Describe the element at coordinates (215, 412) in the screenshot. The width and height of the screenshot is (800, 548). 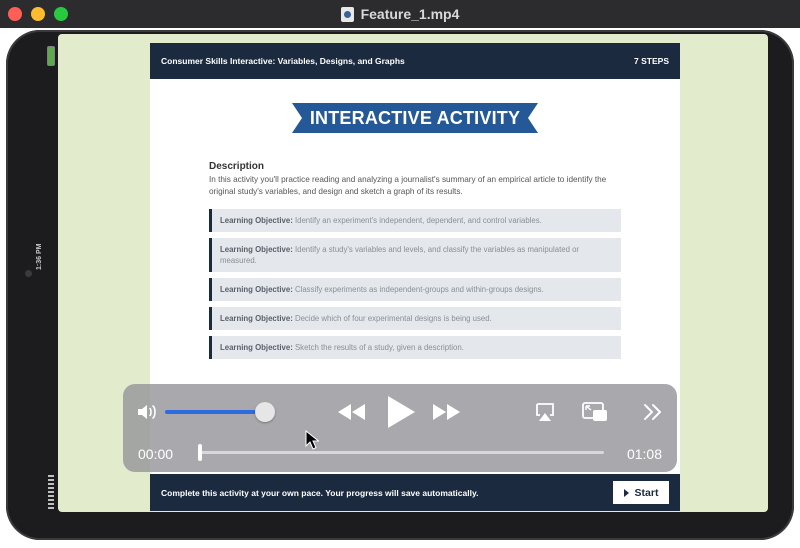
I see `volume-slider` at that location.